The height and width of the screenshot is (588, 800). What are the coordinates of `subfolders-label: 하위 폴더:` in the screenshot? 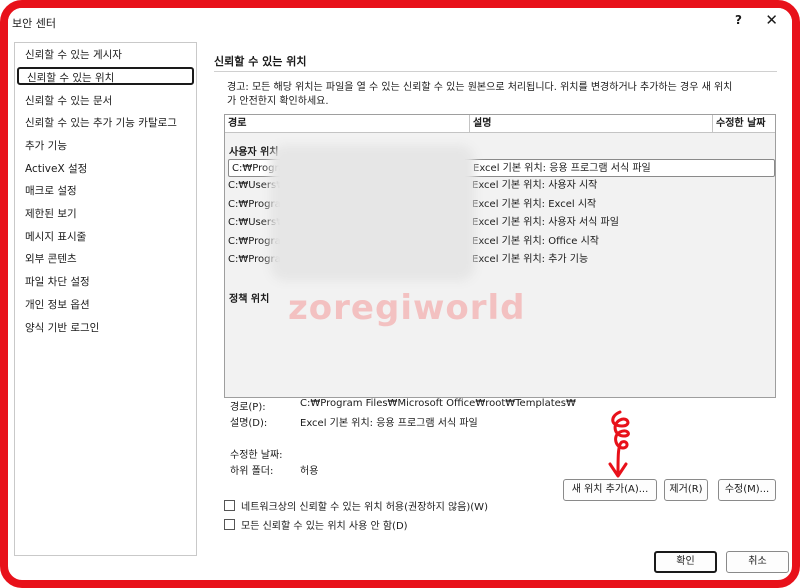 It's located at (252, 471).